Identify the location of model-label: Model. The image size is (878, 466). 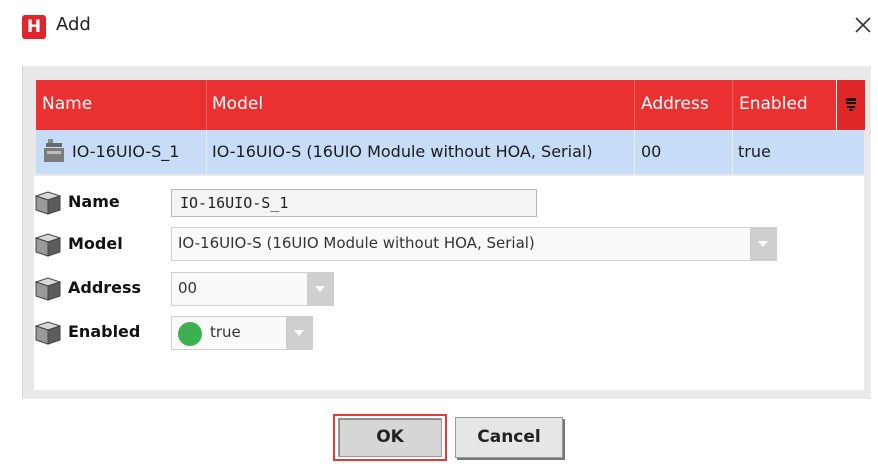
(95, 243).